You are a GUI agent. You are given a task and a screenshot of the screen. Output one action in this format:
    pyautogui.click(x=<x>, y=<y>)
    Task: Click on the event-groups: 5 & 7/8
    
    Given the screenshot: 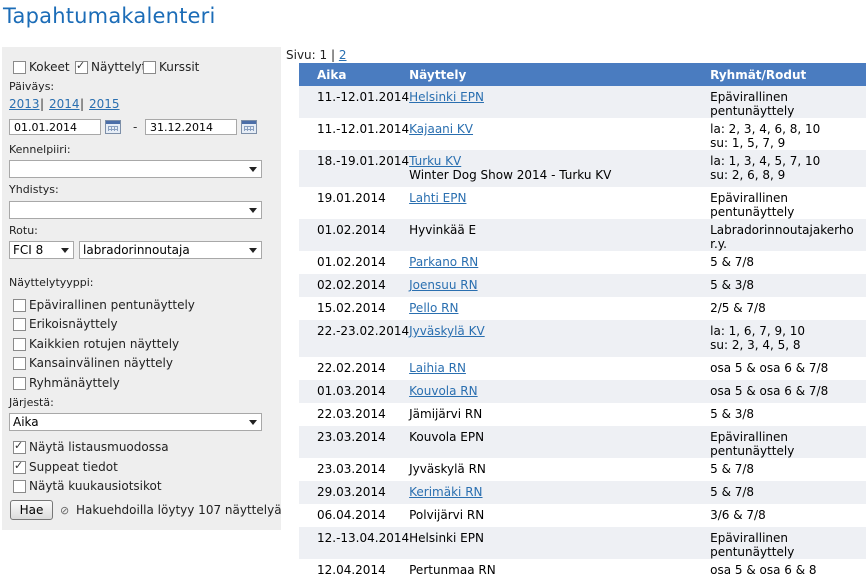 What is the action you would take?
    pyautogui.click(x=788, y=492)
    